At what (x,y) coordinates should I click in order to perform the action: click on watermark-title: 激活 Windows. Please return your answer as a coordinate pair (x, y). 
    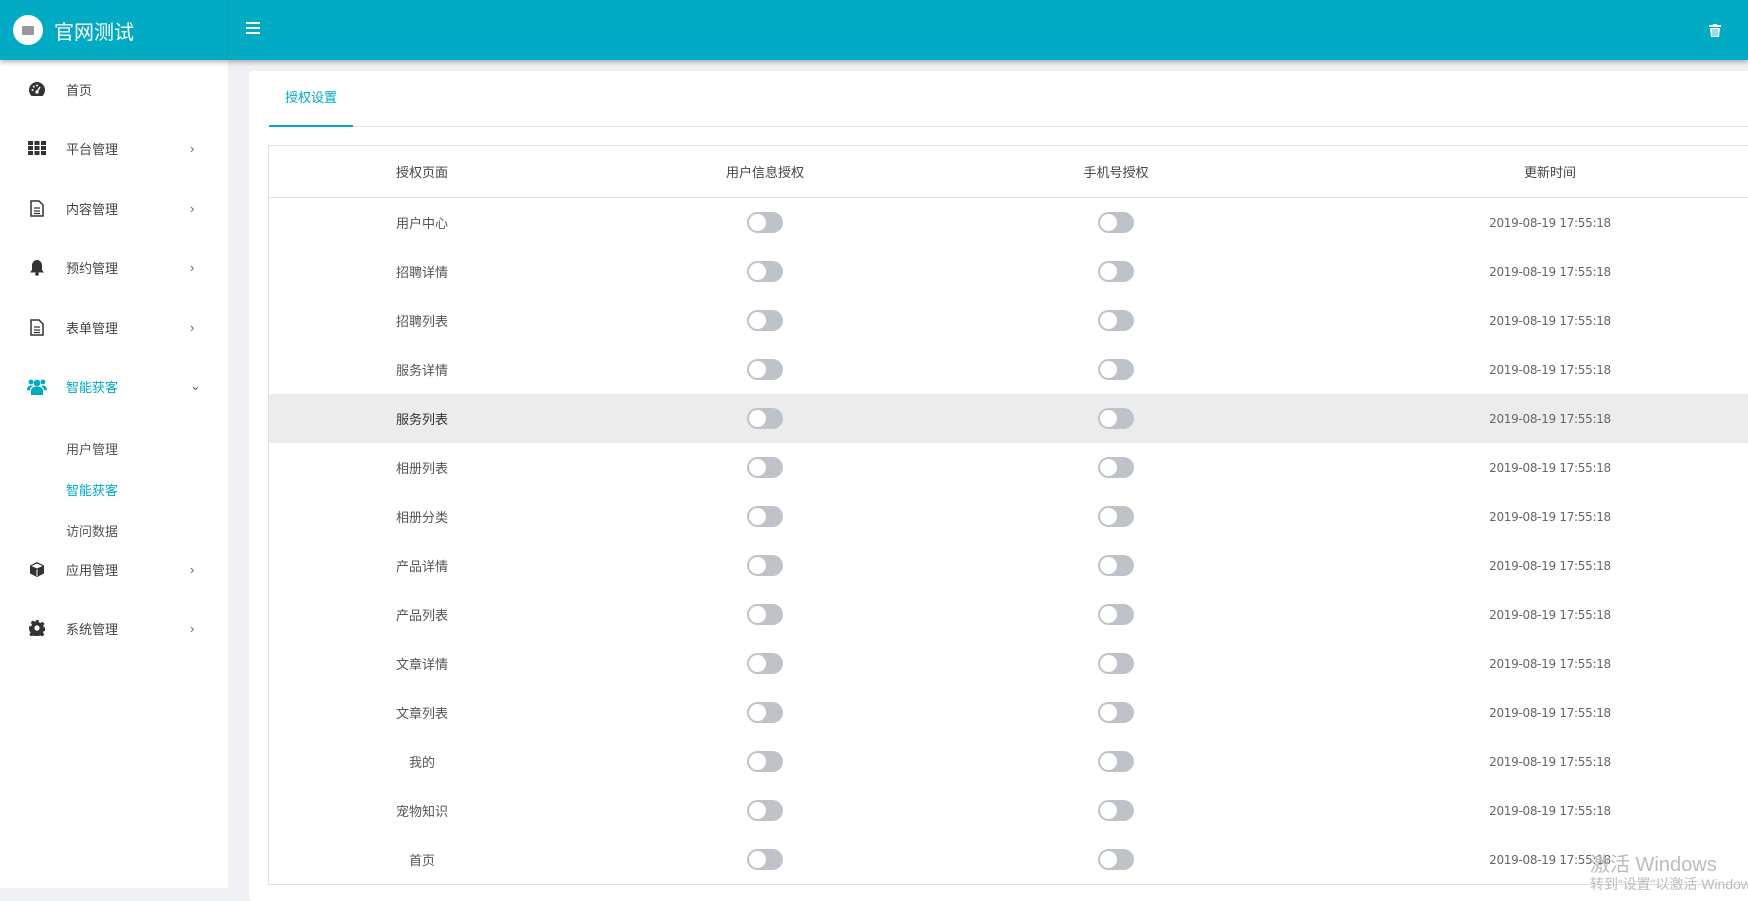
    Looking at the image, I should click on (1653, 865).